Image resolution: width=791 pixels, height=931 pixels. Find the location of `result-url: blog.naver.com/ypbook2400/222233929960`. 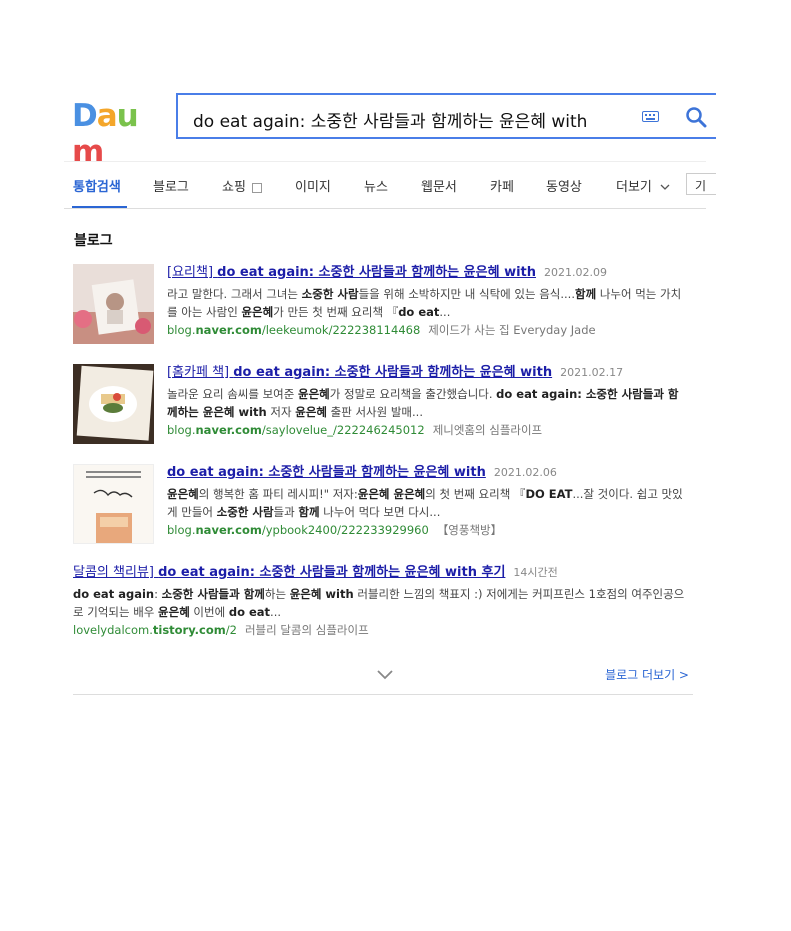

result-url: blog.naver.com/ypbook2400/222233929960 is located at coordinates (298, 530).